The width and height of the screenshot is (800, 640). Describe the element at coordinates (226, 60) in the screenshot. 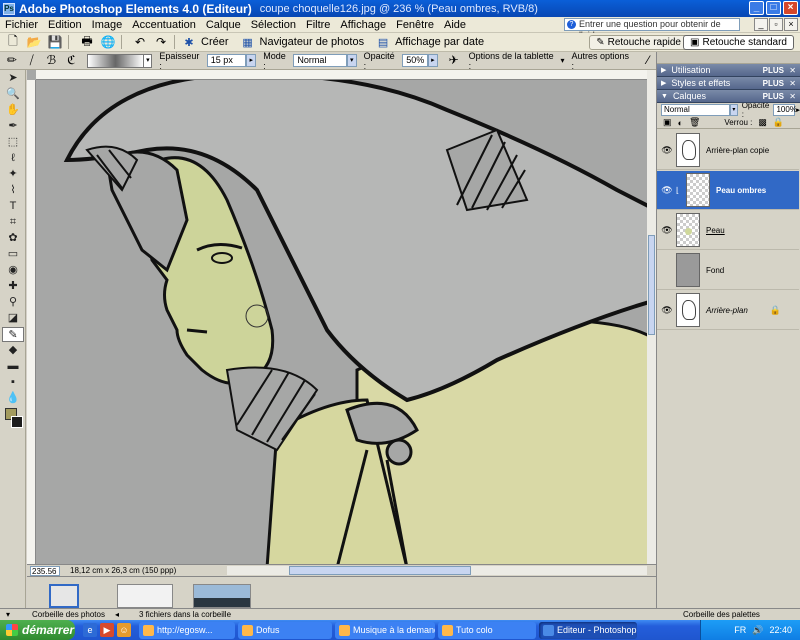

I see `size-field: 15 px` at that location.